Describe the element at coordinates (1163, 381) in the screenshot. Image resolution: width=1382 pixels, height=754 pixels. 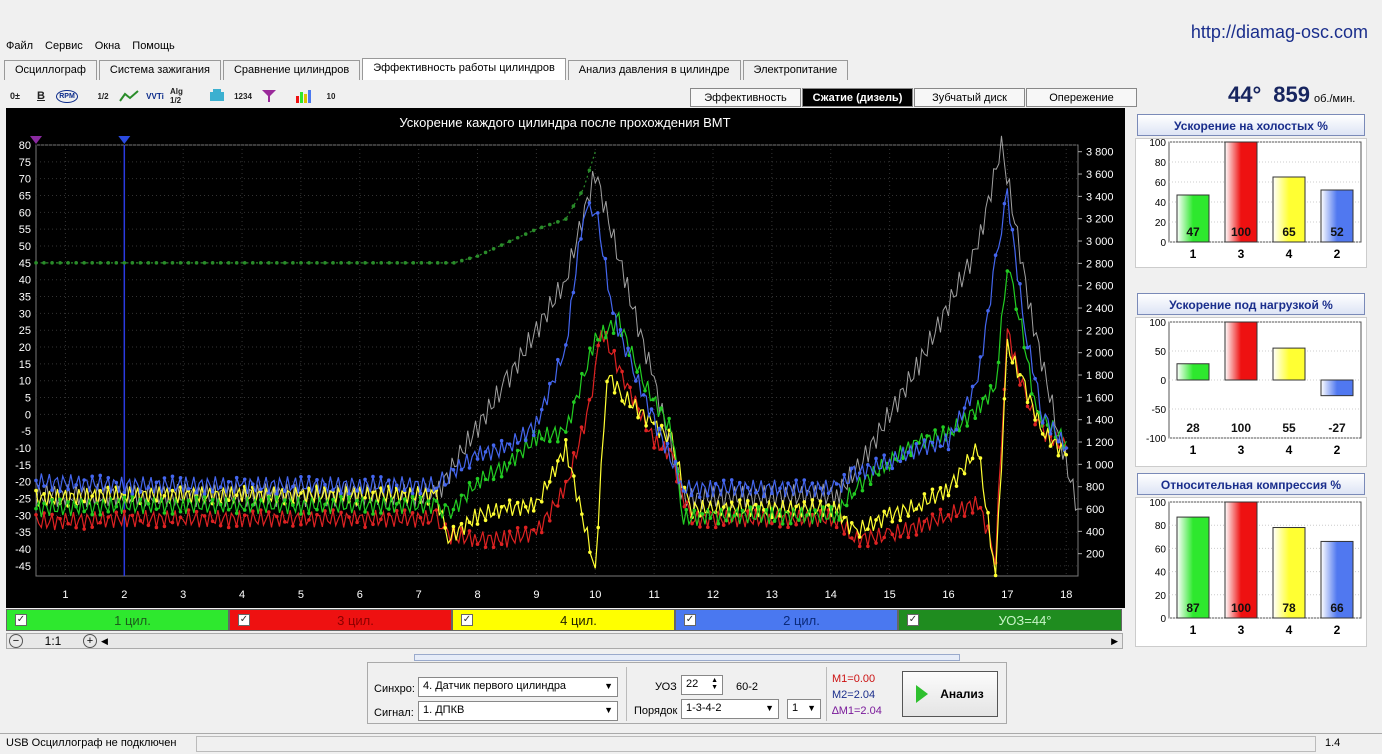
I see `bar-tick-label: 0` at that location.